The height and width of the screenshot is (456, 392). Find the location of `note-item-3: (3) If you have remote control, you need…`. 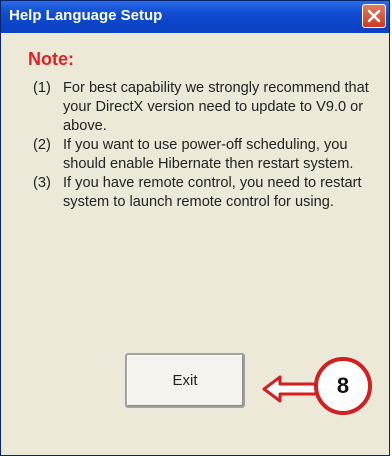

note-item-3: (3) If you have remote control, you need… is located at coordinates (205, 193).